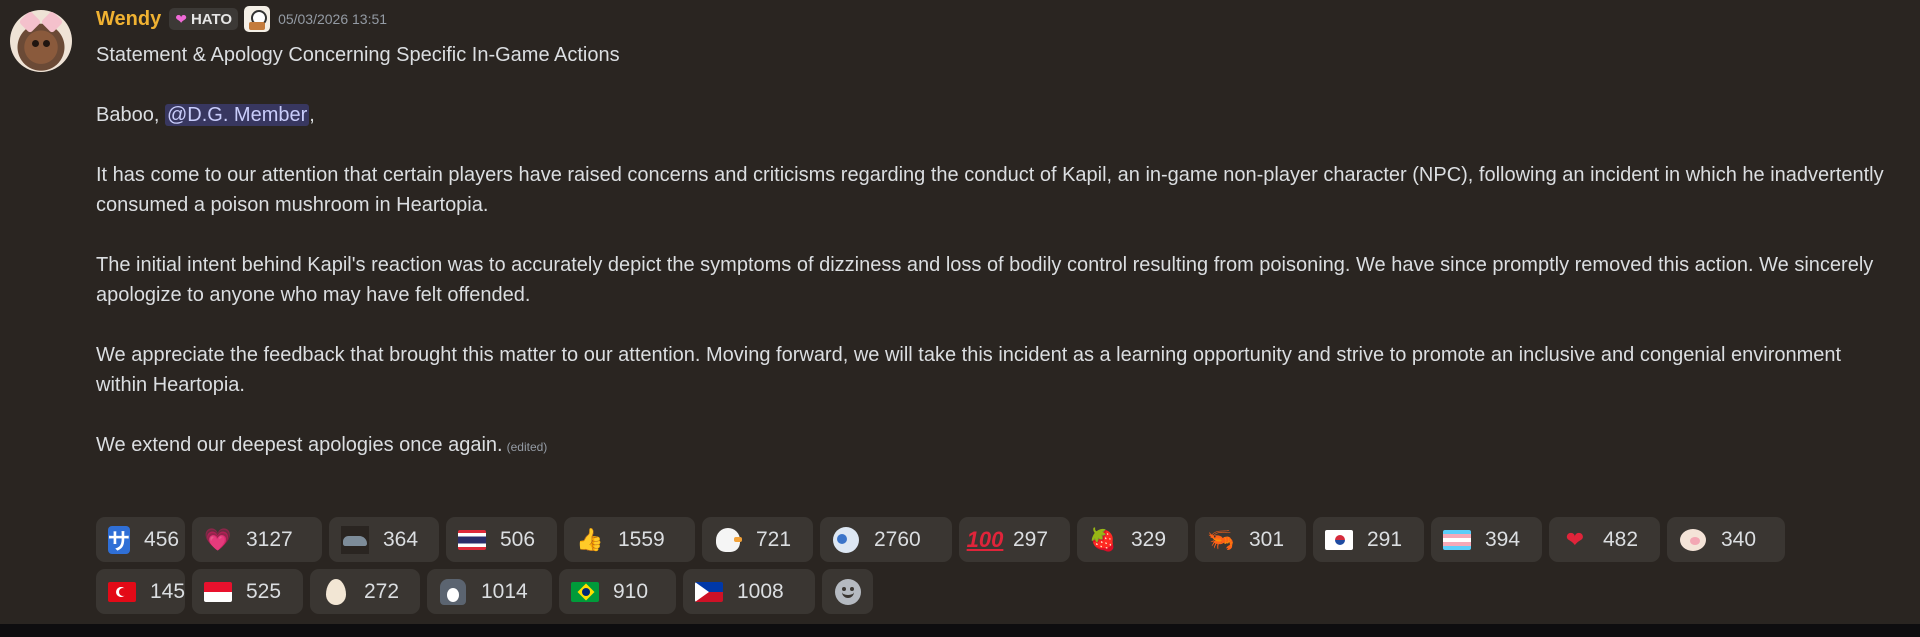  I want to click on reaction-egg: 272, so click(365, 591).